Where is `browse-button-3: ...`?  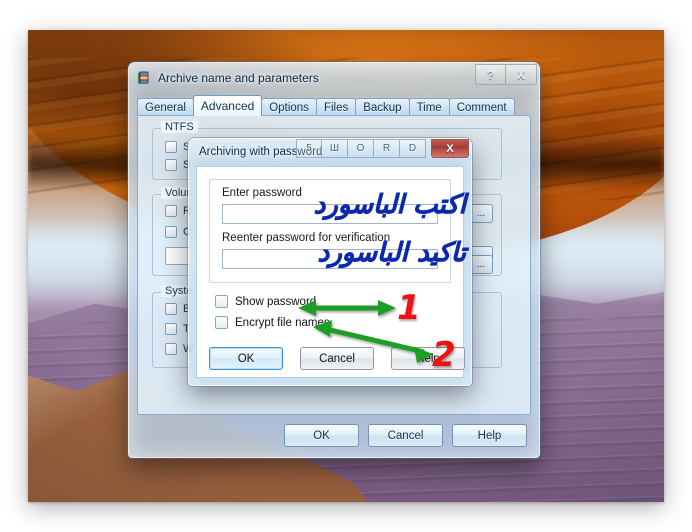
browse-button-3: ... is located at coordinates (481, 264).